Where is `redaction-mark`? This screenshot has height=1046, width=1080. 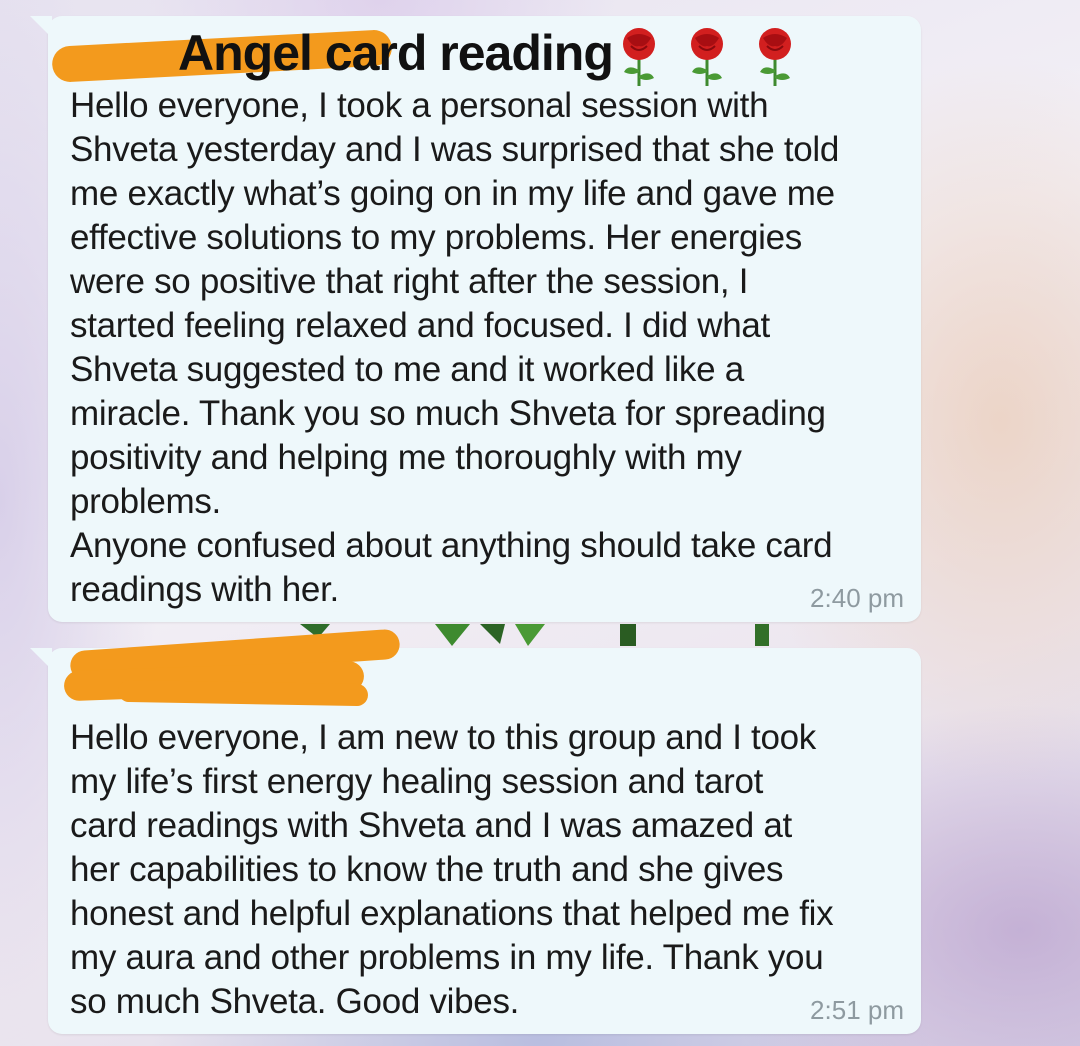
redaction-mark is located at coordinates (243, 693).